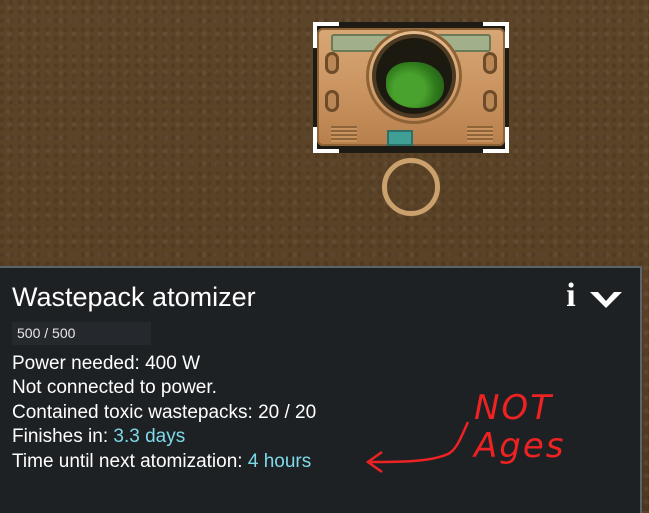  I want to click on stat-value: 4 hours, so click(279, 461).